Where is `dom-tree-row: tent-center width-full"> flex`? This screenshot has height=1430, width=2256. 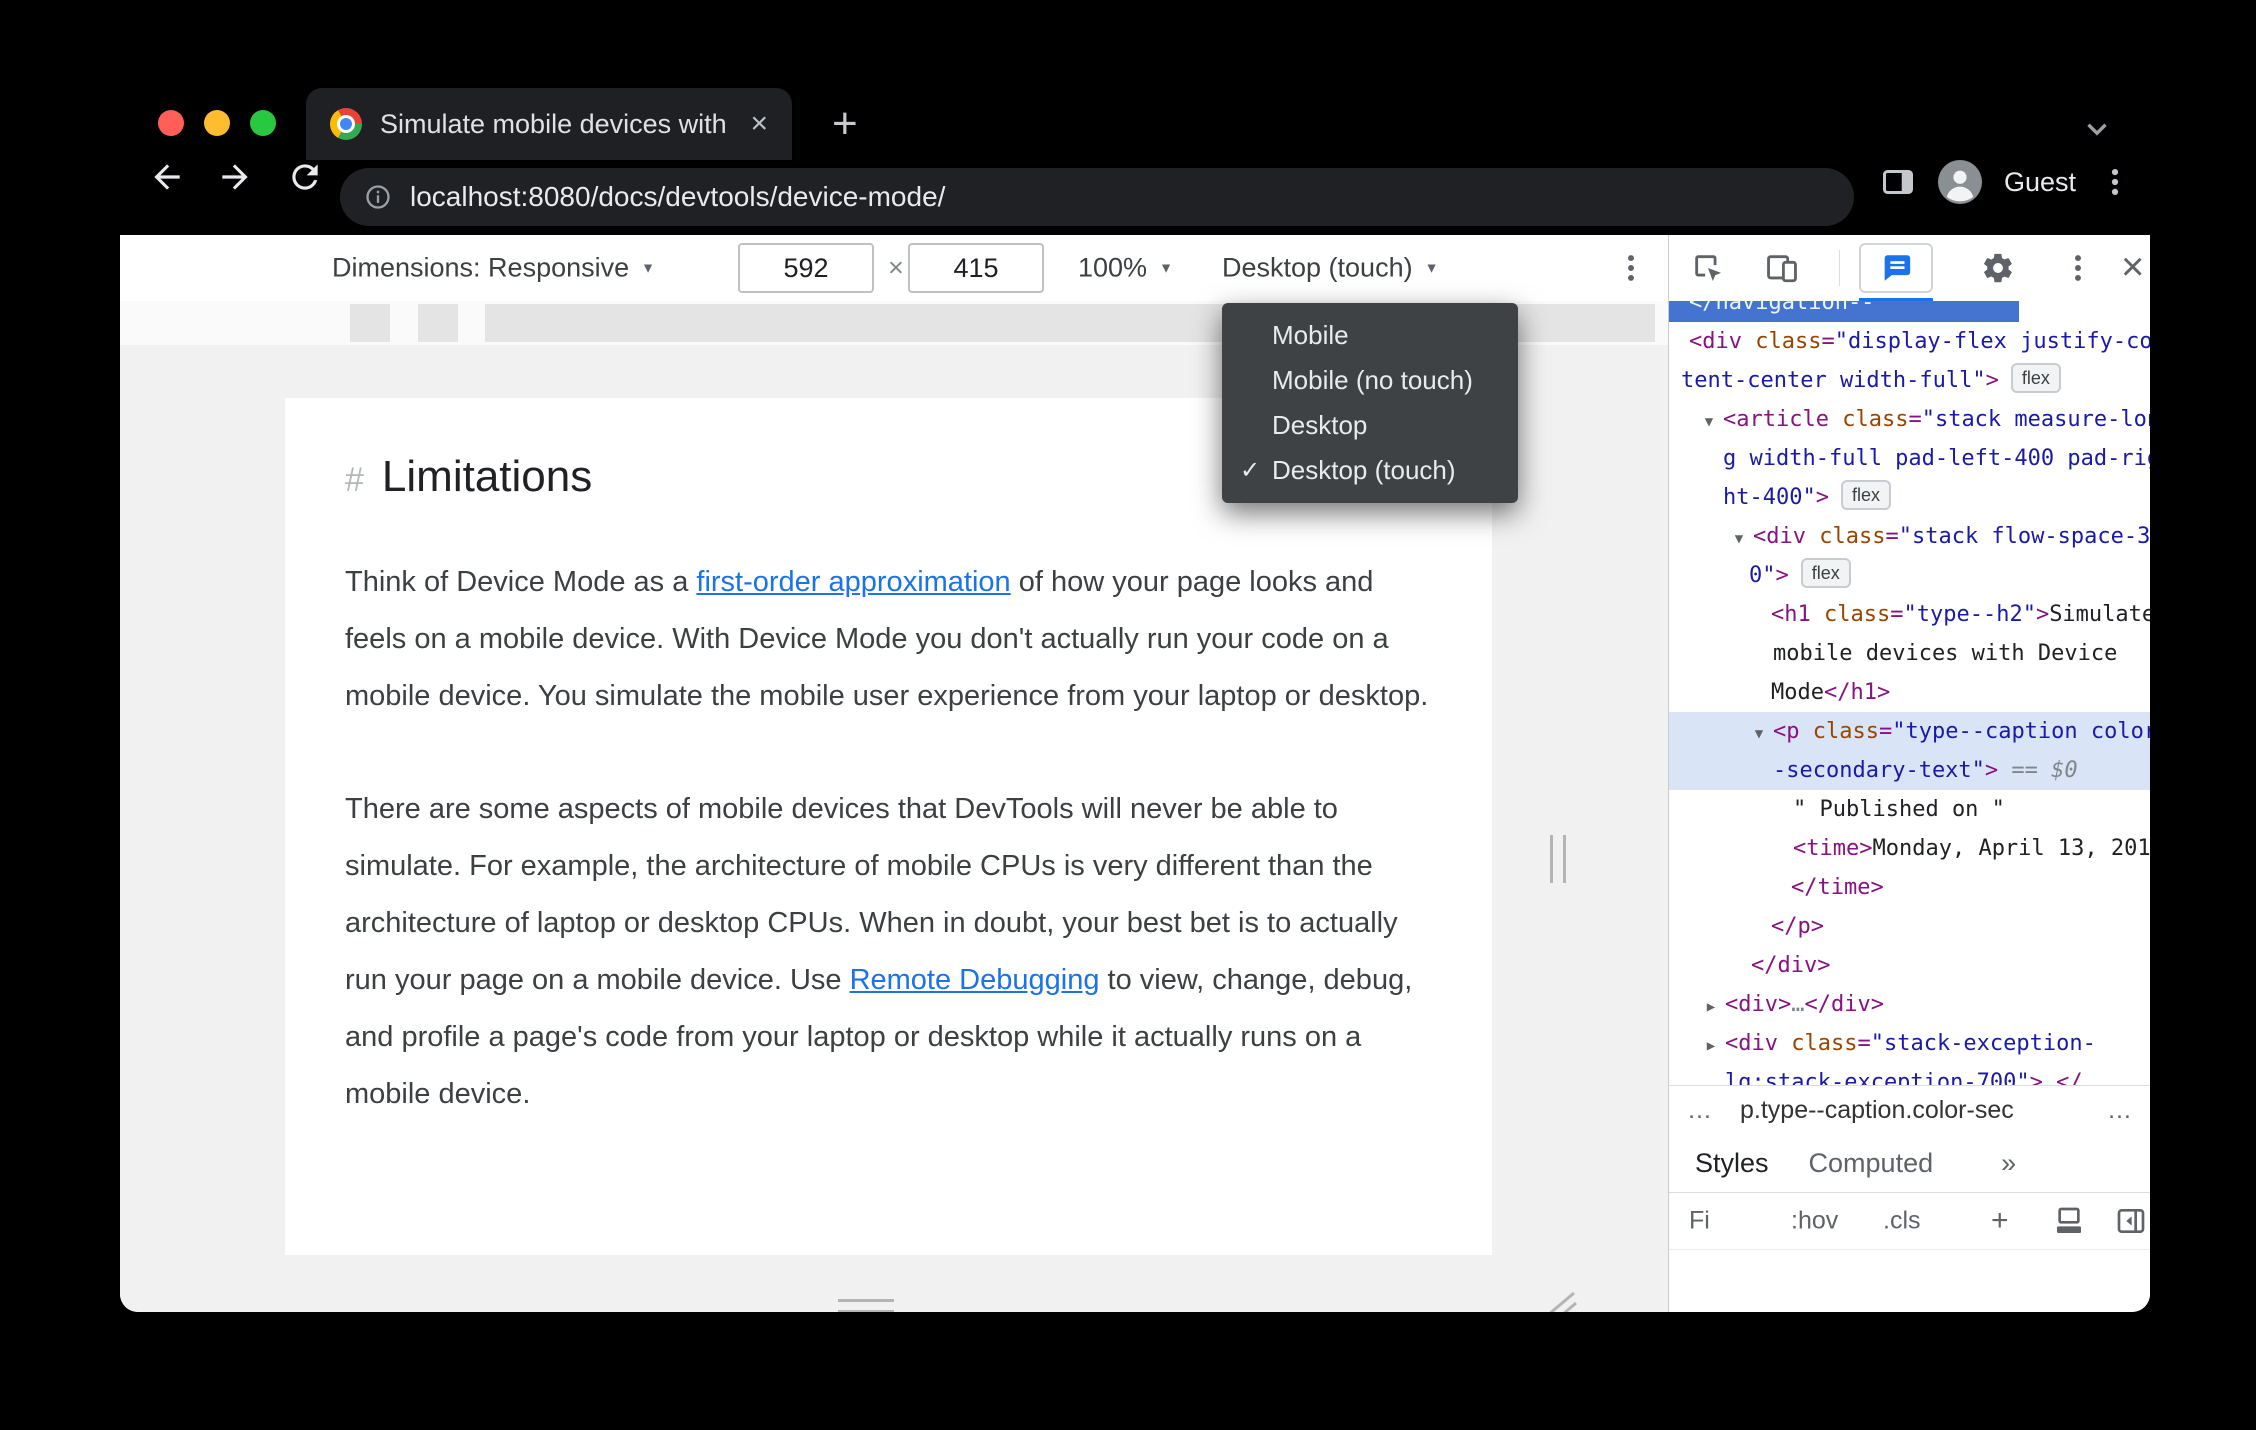 dom-tree-row: tent-center width-full"> flex is located at coordinates (1909, 380).